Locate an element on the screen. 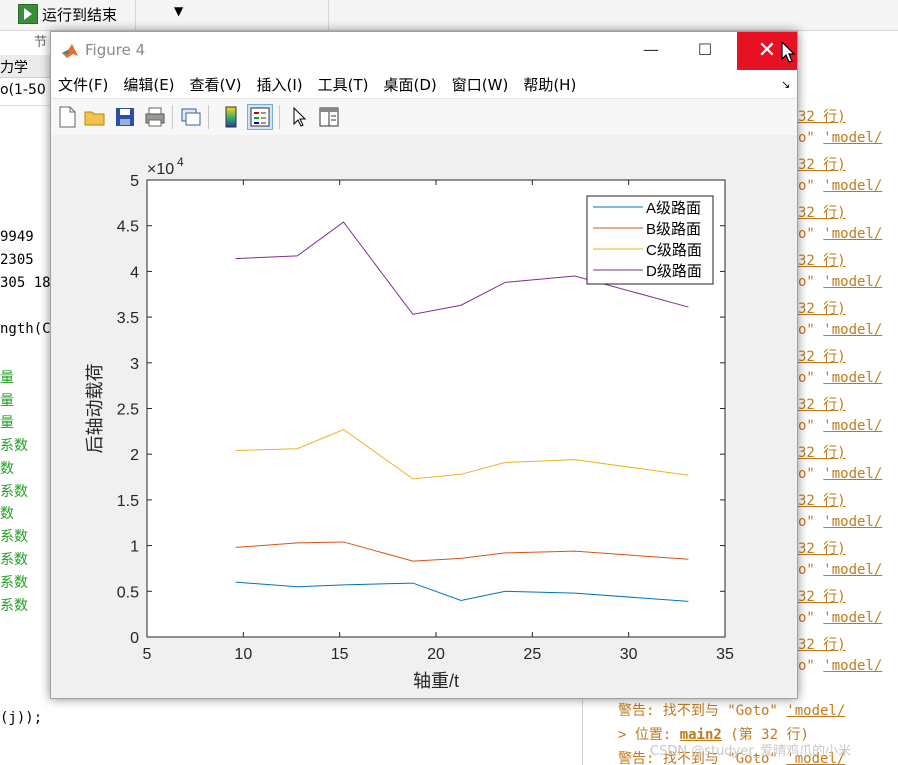 This screenshot has height=765, width=898. y-tick-label: 0.5 is located at coordinates (128, 592).